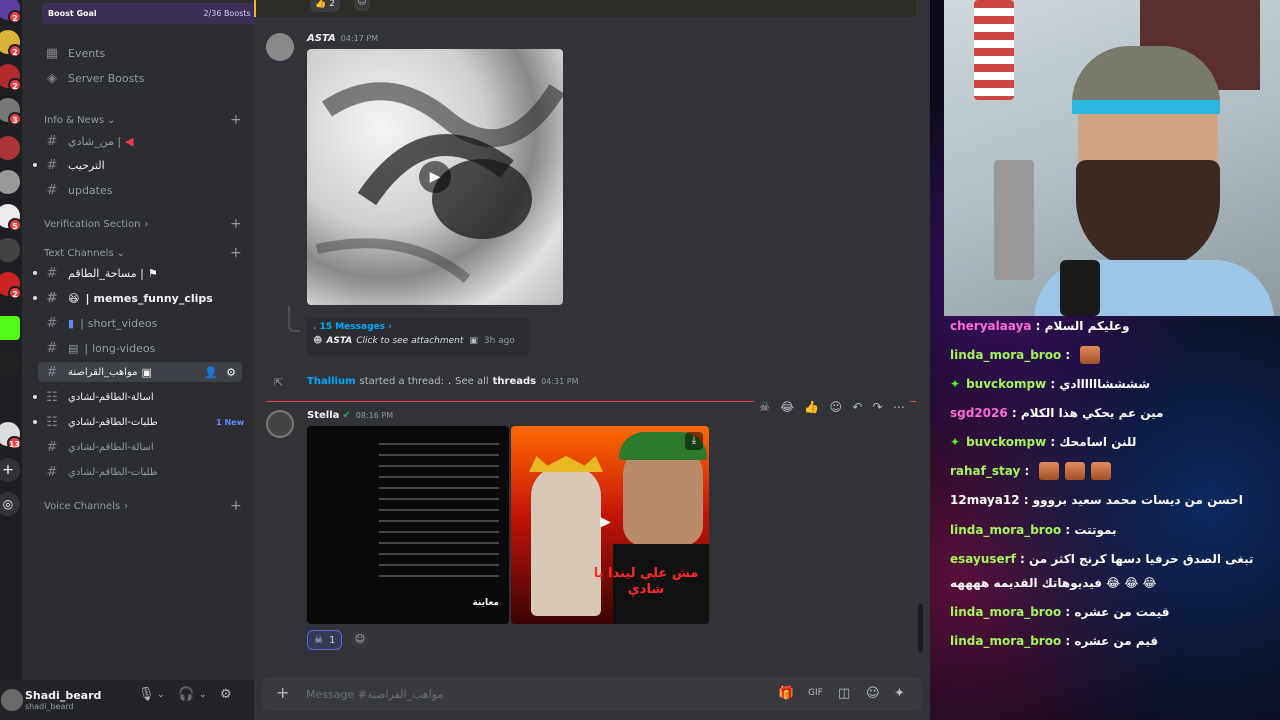 The width and height of the screenshot is (1280, 720). I want to click on message-timestamp: 08:16 PM, so click(374, 415).